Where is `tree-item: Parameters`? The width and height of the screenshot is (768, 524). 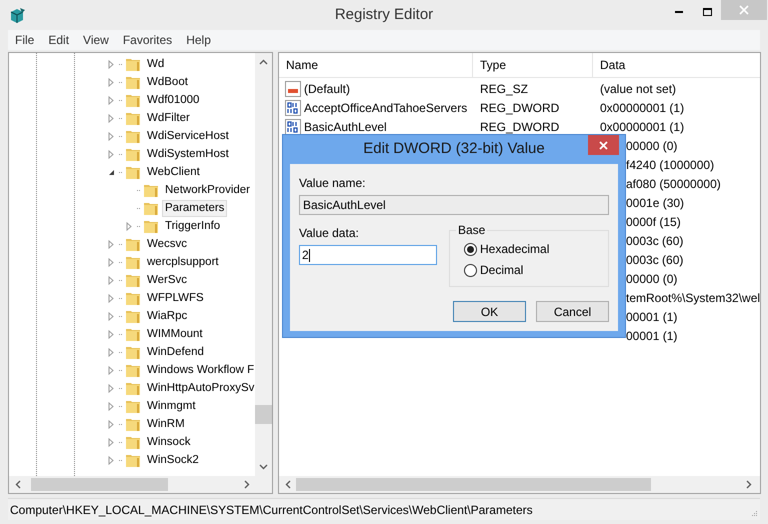
tree-item: Parameters is located at coordinates (195, 208).